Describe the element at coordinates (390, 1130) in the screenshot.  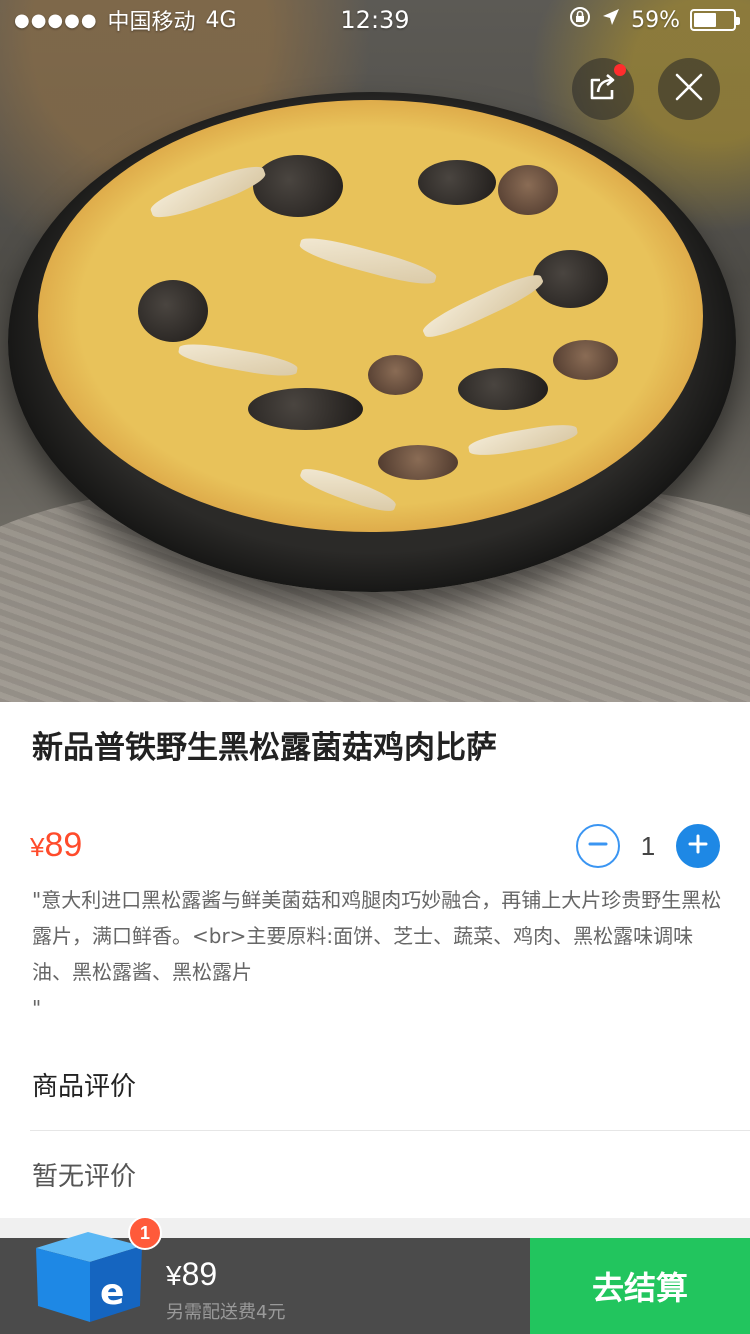
I see `divider` at that location.